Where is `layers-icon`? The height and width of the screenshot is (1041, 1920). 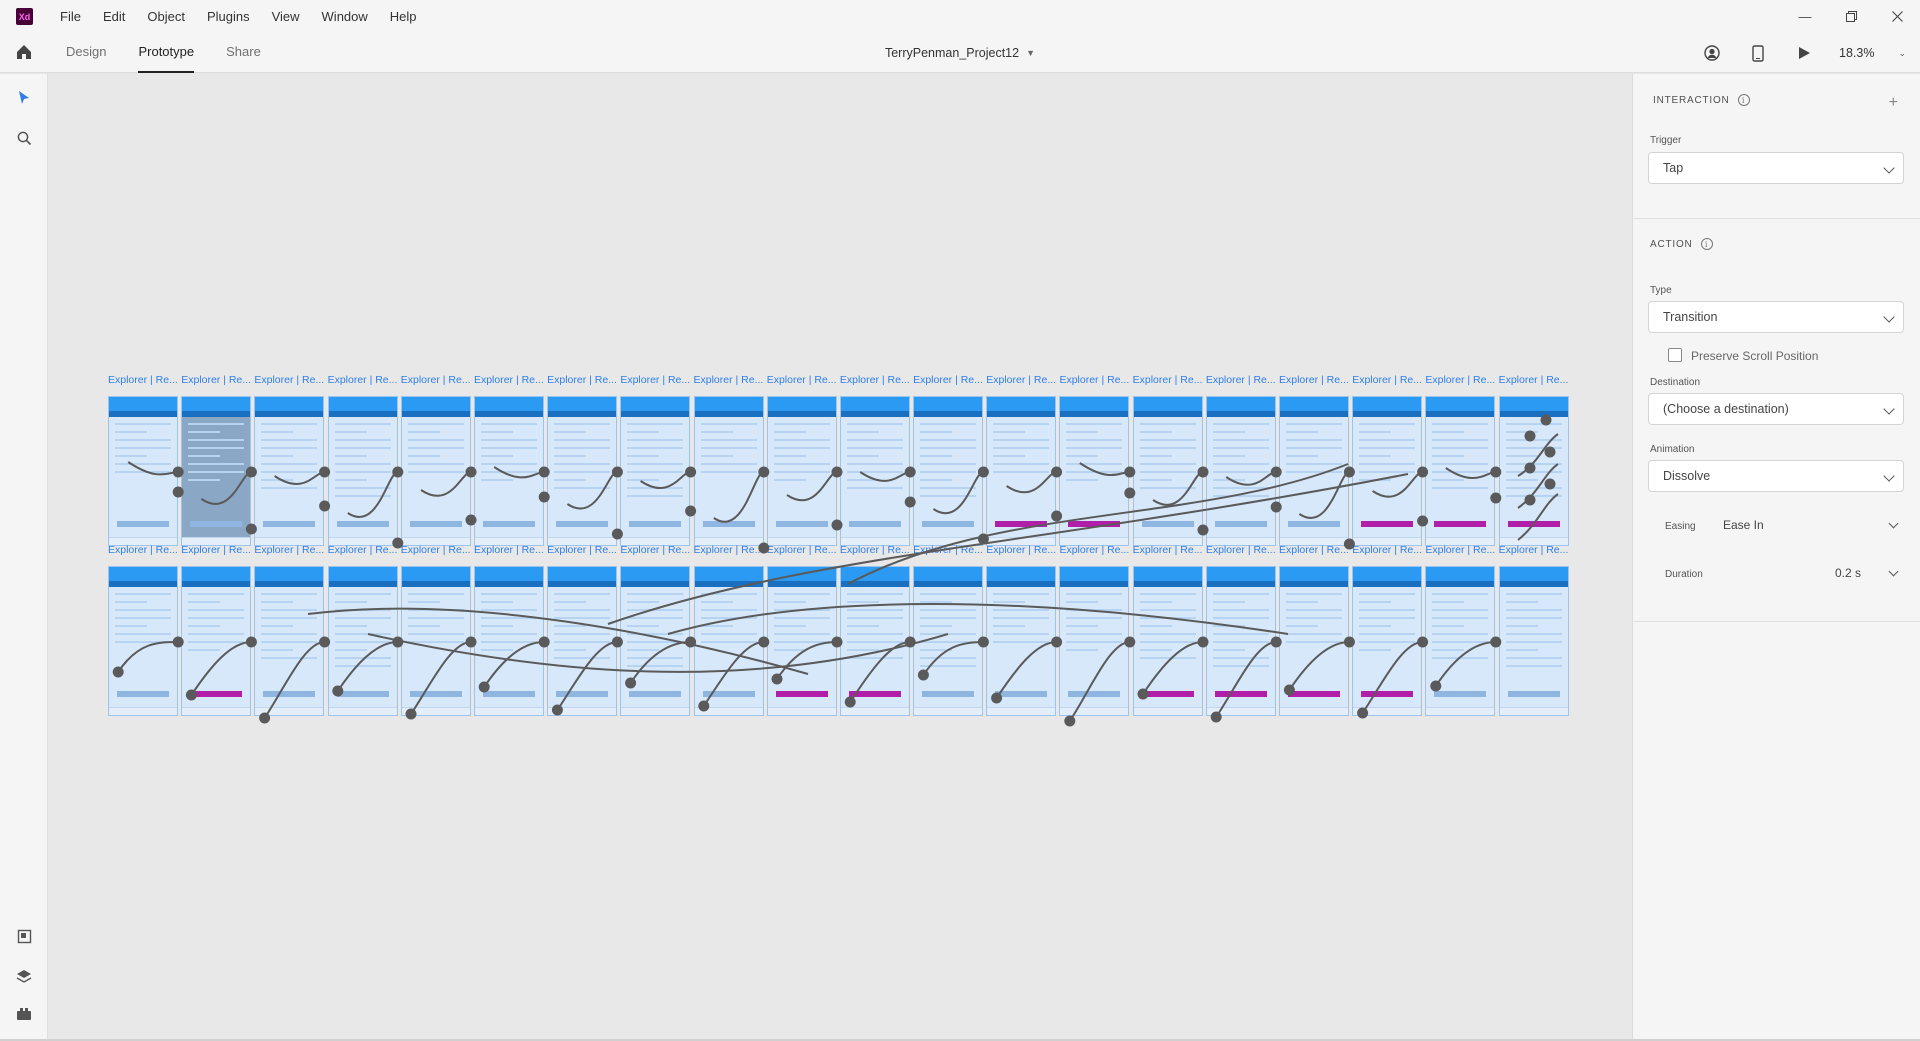
layers-icon is located at coordinates (24, 976).